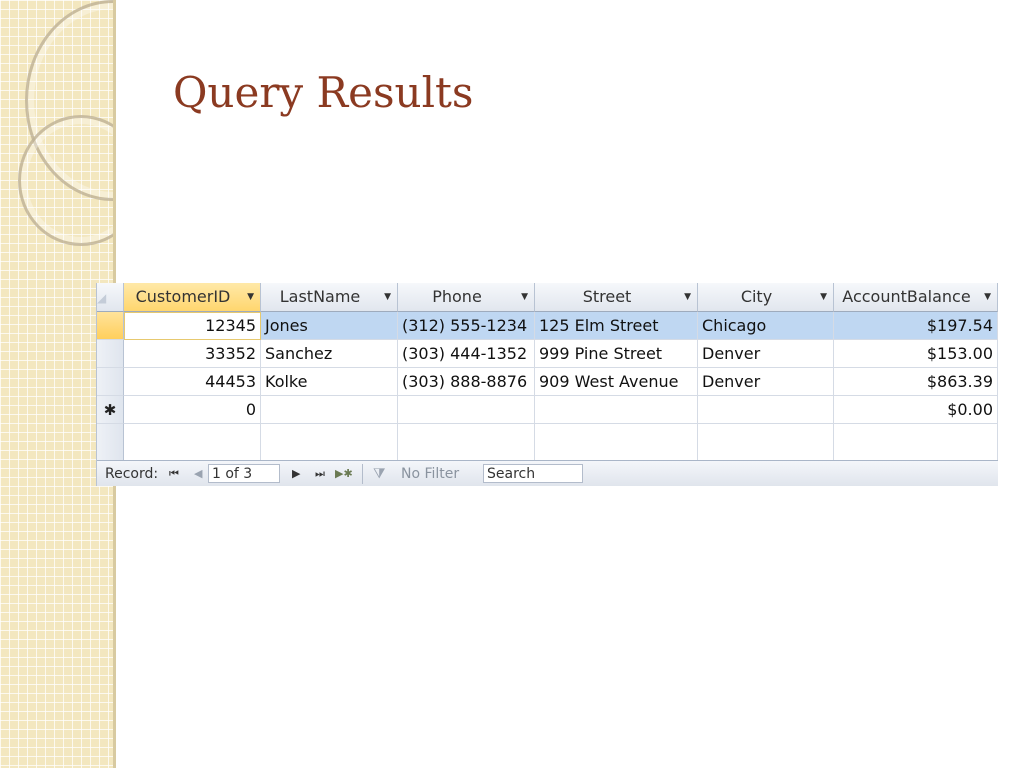  What do you see at coordinates (183, 296) in the screenshot?
I see `column-header-label: CustomerID` at bounding box center [183, 296].